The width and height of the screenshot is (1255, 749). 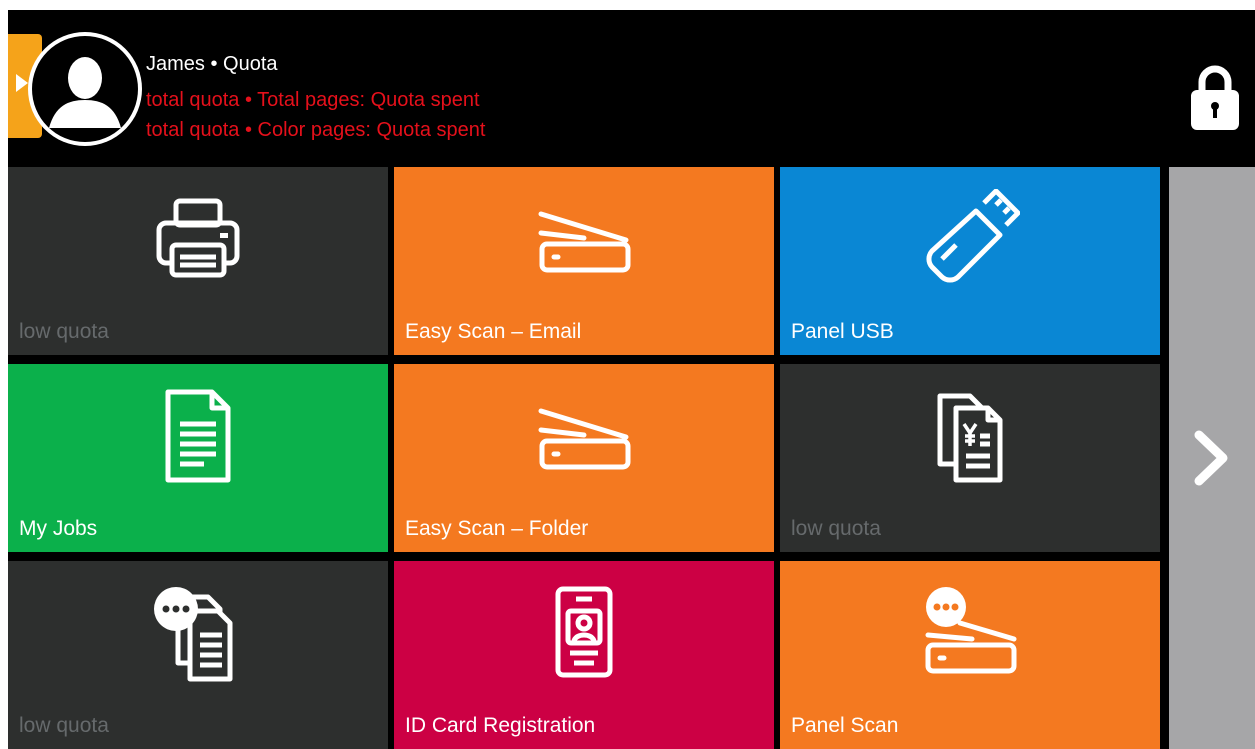 What do you see at coordinates (193, 634) in the screenshot?
I see `chat-documents-icon` at bounding box center [193, 634].